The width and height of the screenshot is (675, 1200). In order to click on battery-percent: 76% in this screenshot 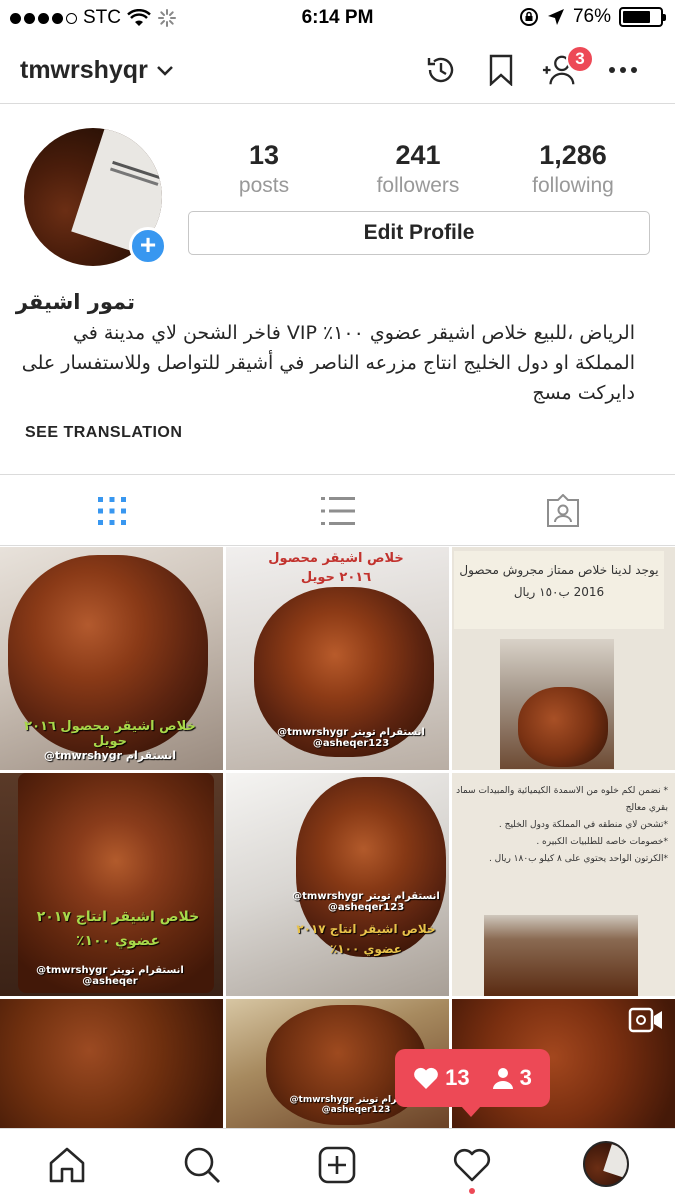, I will do `click(591, 16)`.